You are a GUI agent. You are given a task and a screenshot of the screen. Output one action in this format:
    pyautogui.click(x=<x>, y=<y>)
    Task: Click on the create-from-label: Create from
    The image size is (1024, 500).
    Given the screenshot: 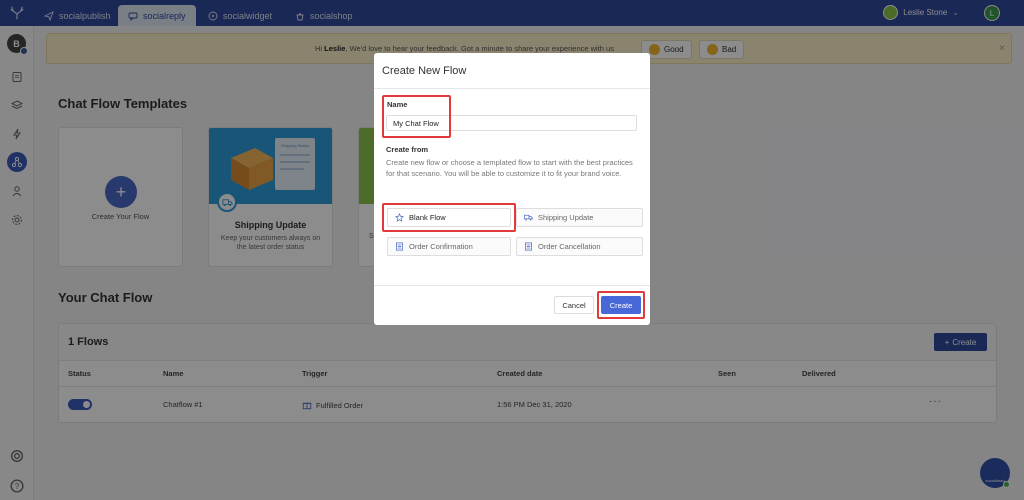 What is the action you would take?
    pyautogui.click(x=407, y=149)
    